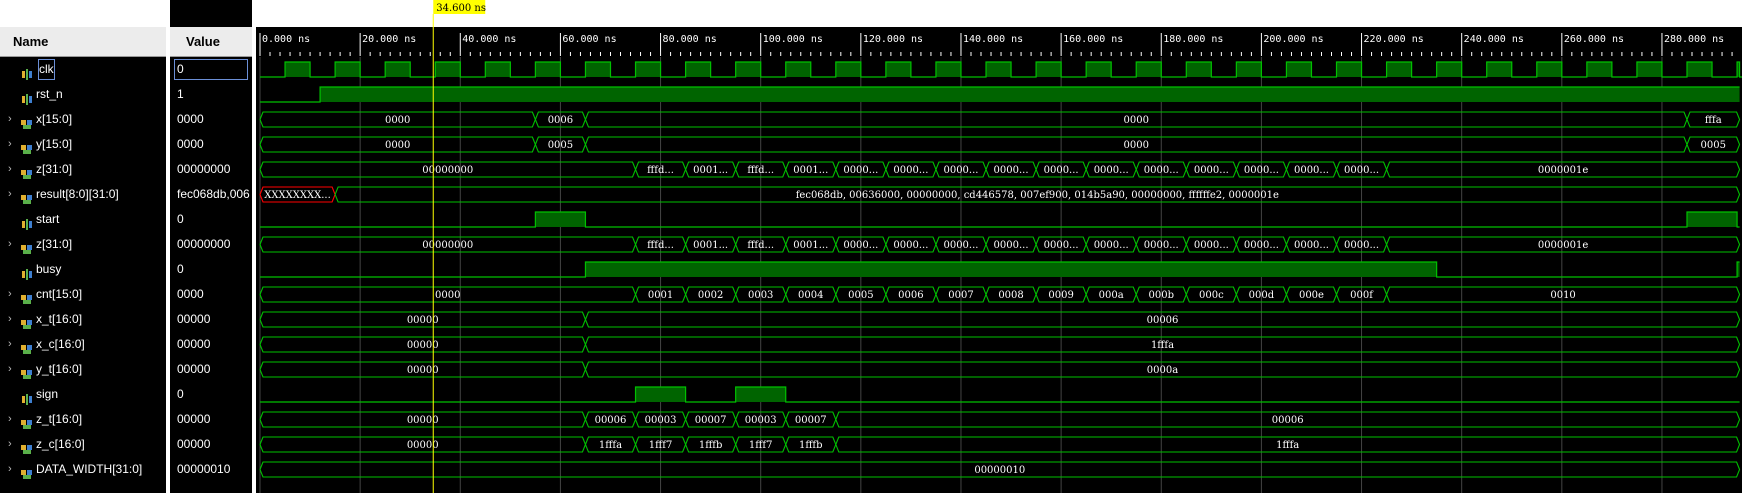 This screenshot has height=493, width=1742. I want to click on signal-value-result-8-0-31-0: fec068db,006, so click(211, 194).